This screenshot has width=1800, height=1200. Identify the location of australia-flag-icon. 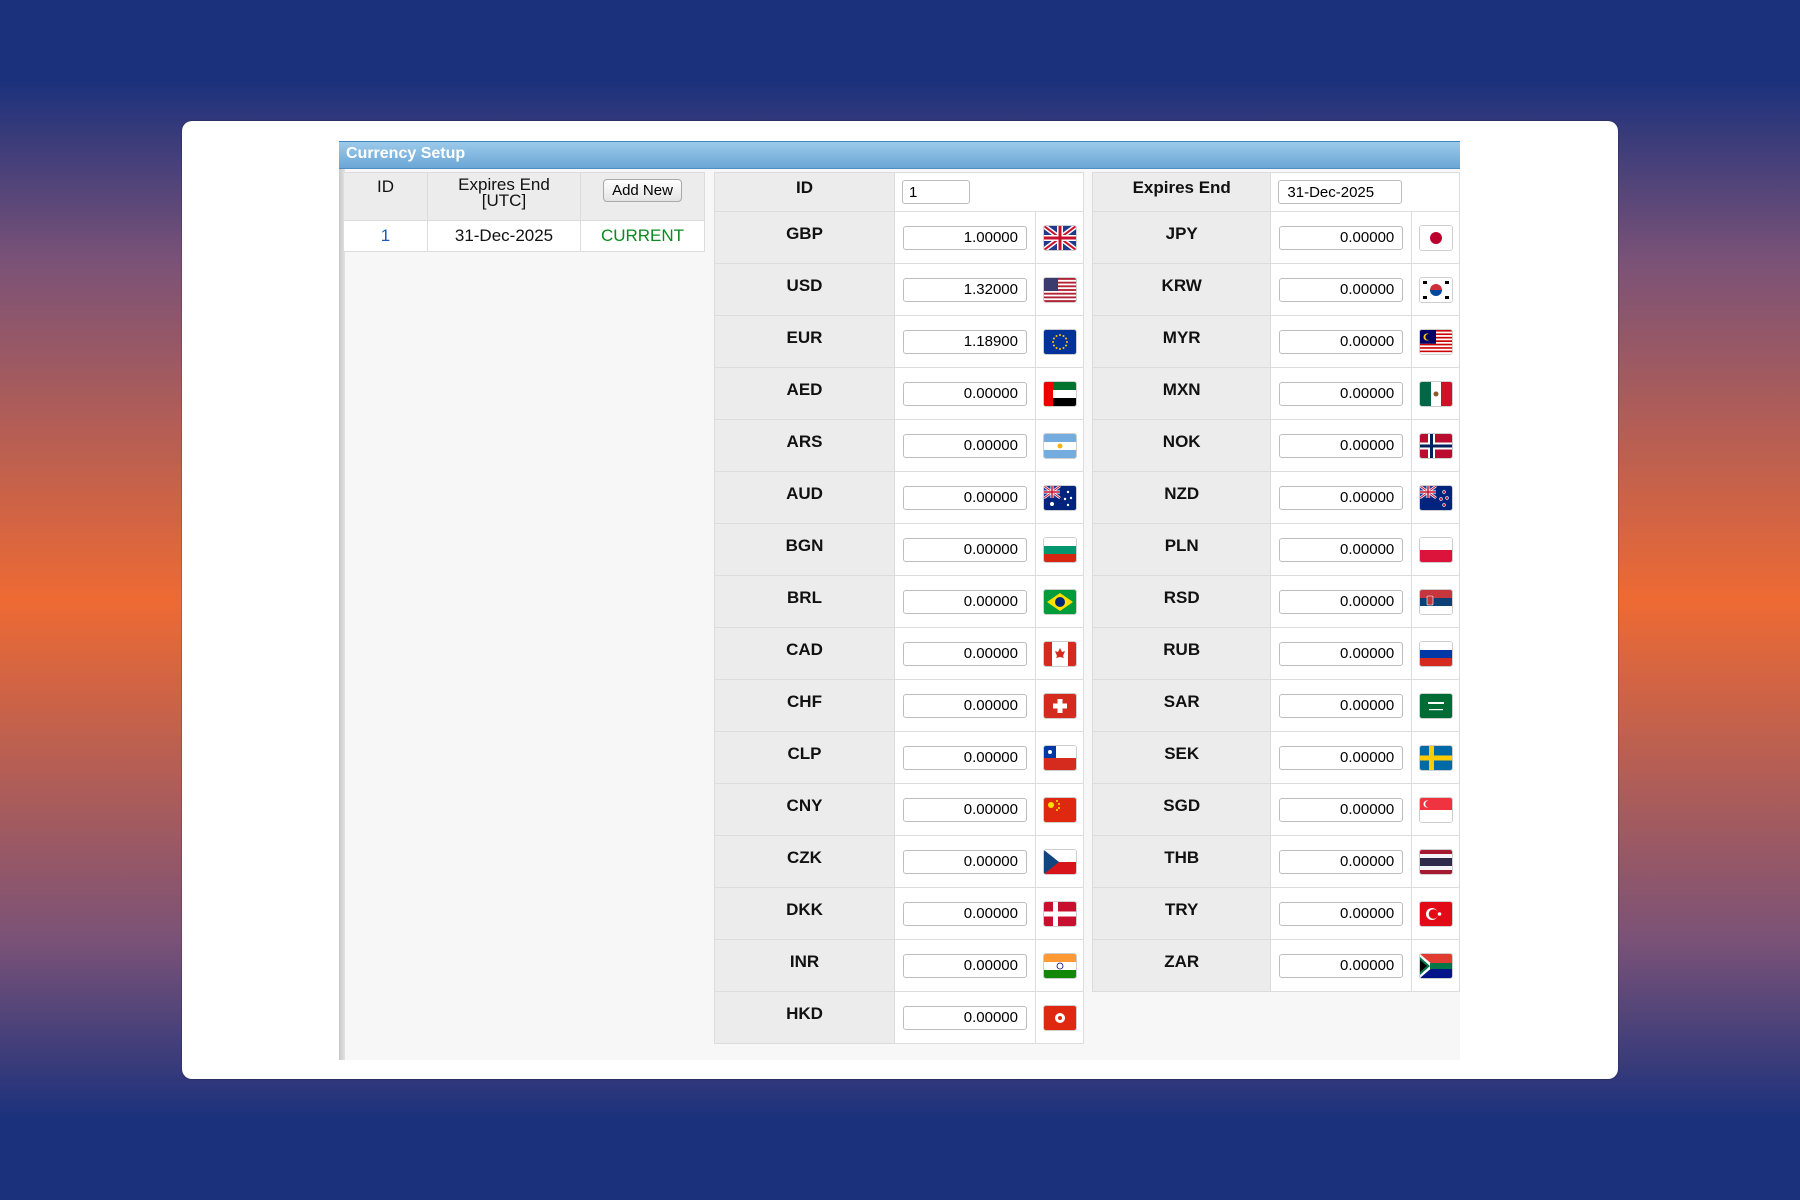
(1059, 497).